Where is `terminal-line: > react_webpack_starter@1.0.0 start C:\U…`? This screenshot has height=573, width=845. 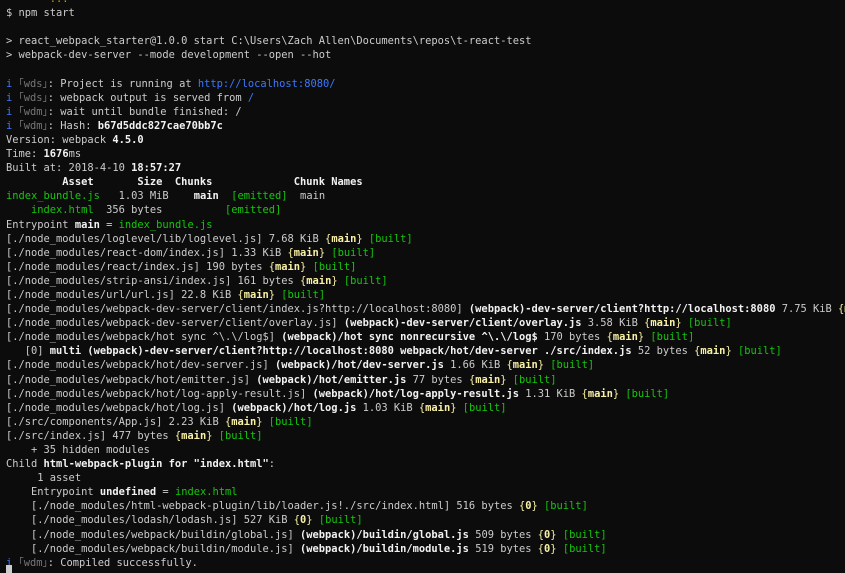 terminal-line: > react_webpack_starter@1.0.0 start C:\U… is located at coordinates (422, 41).